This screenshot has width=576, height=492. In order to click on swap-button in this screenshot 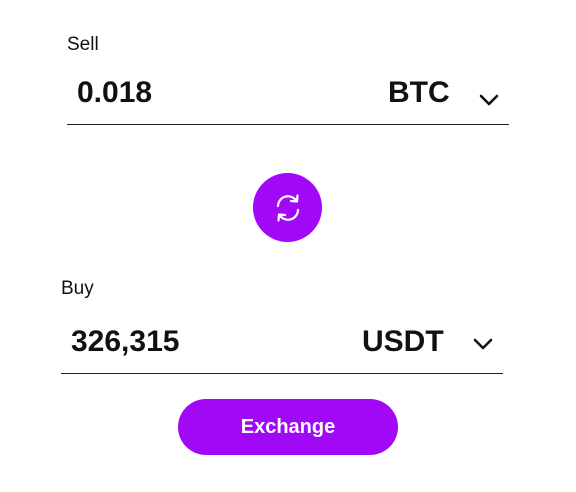, I will do `click(287, 207)`.